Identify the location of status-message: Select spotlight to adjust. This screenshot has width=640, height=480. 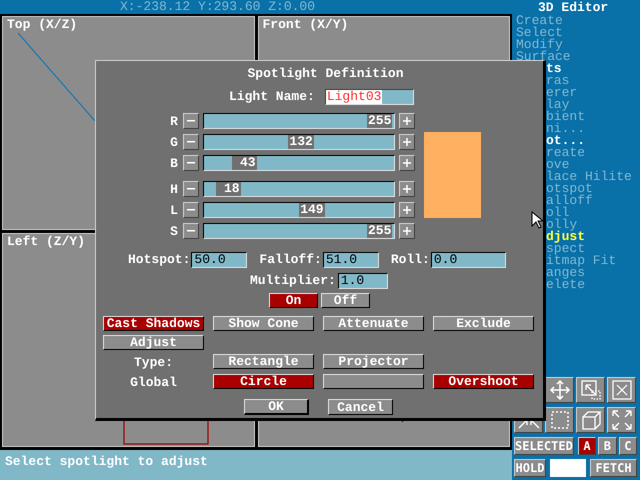
(106, 461).